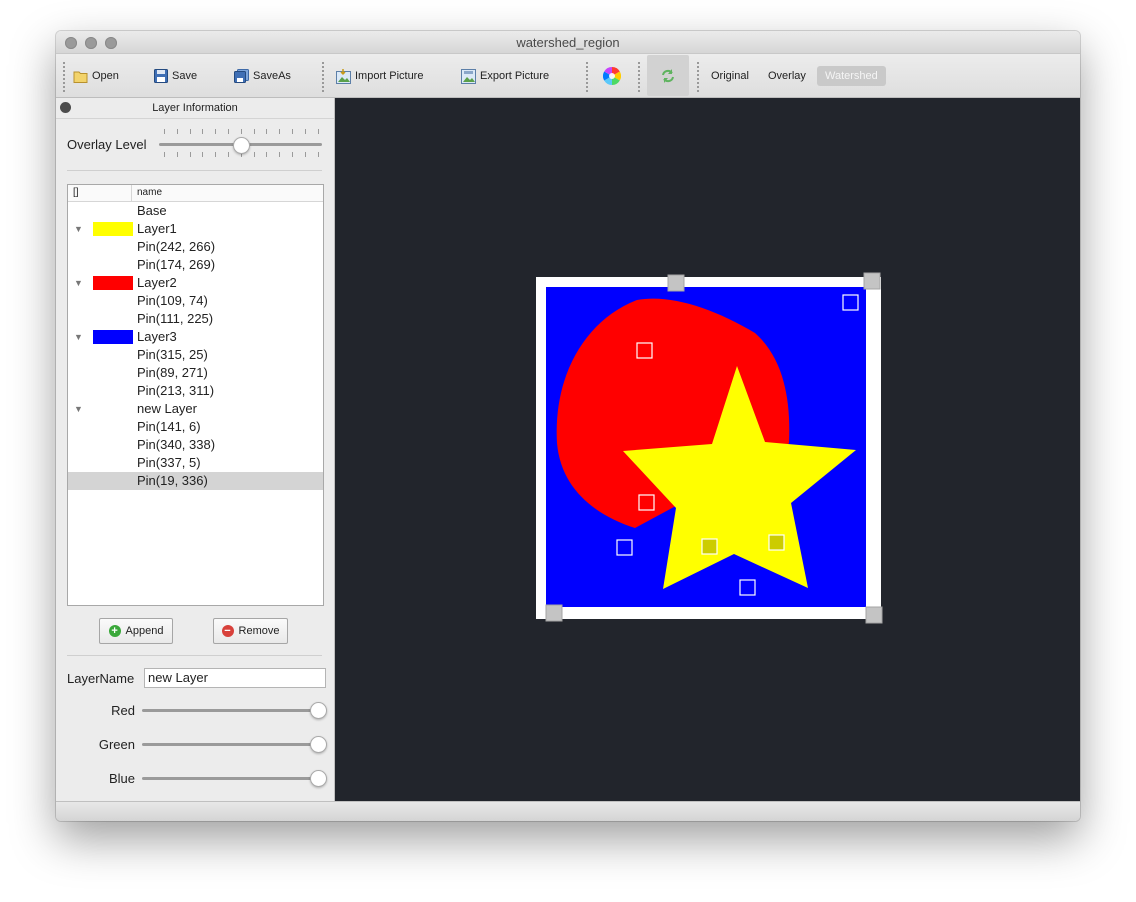  What do you see at coordinates (730, 76) in the screenshot?
I see `mode-original-button: Original` at bounding box center [730, 76].